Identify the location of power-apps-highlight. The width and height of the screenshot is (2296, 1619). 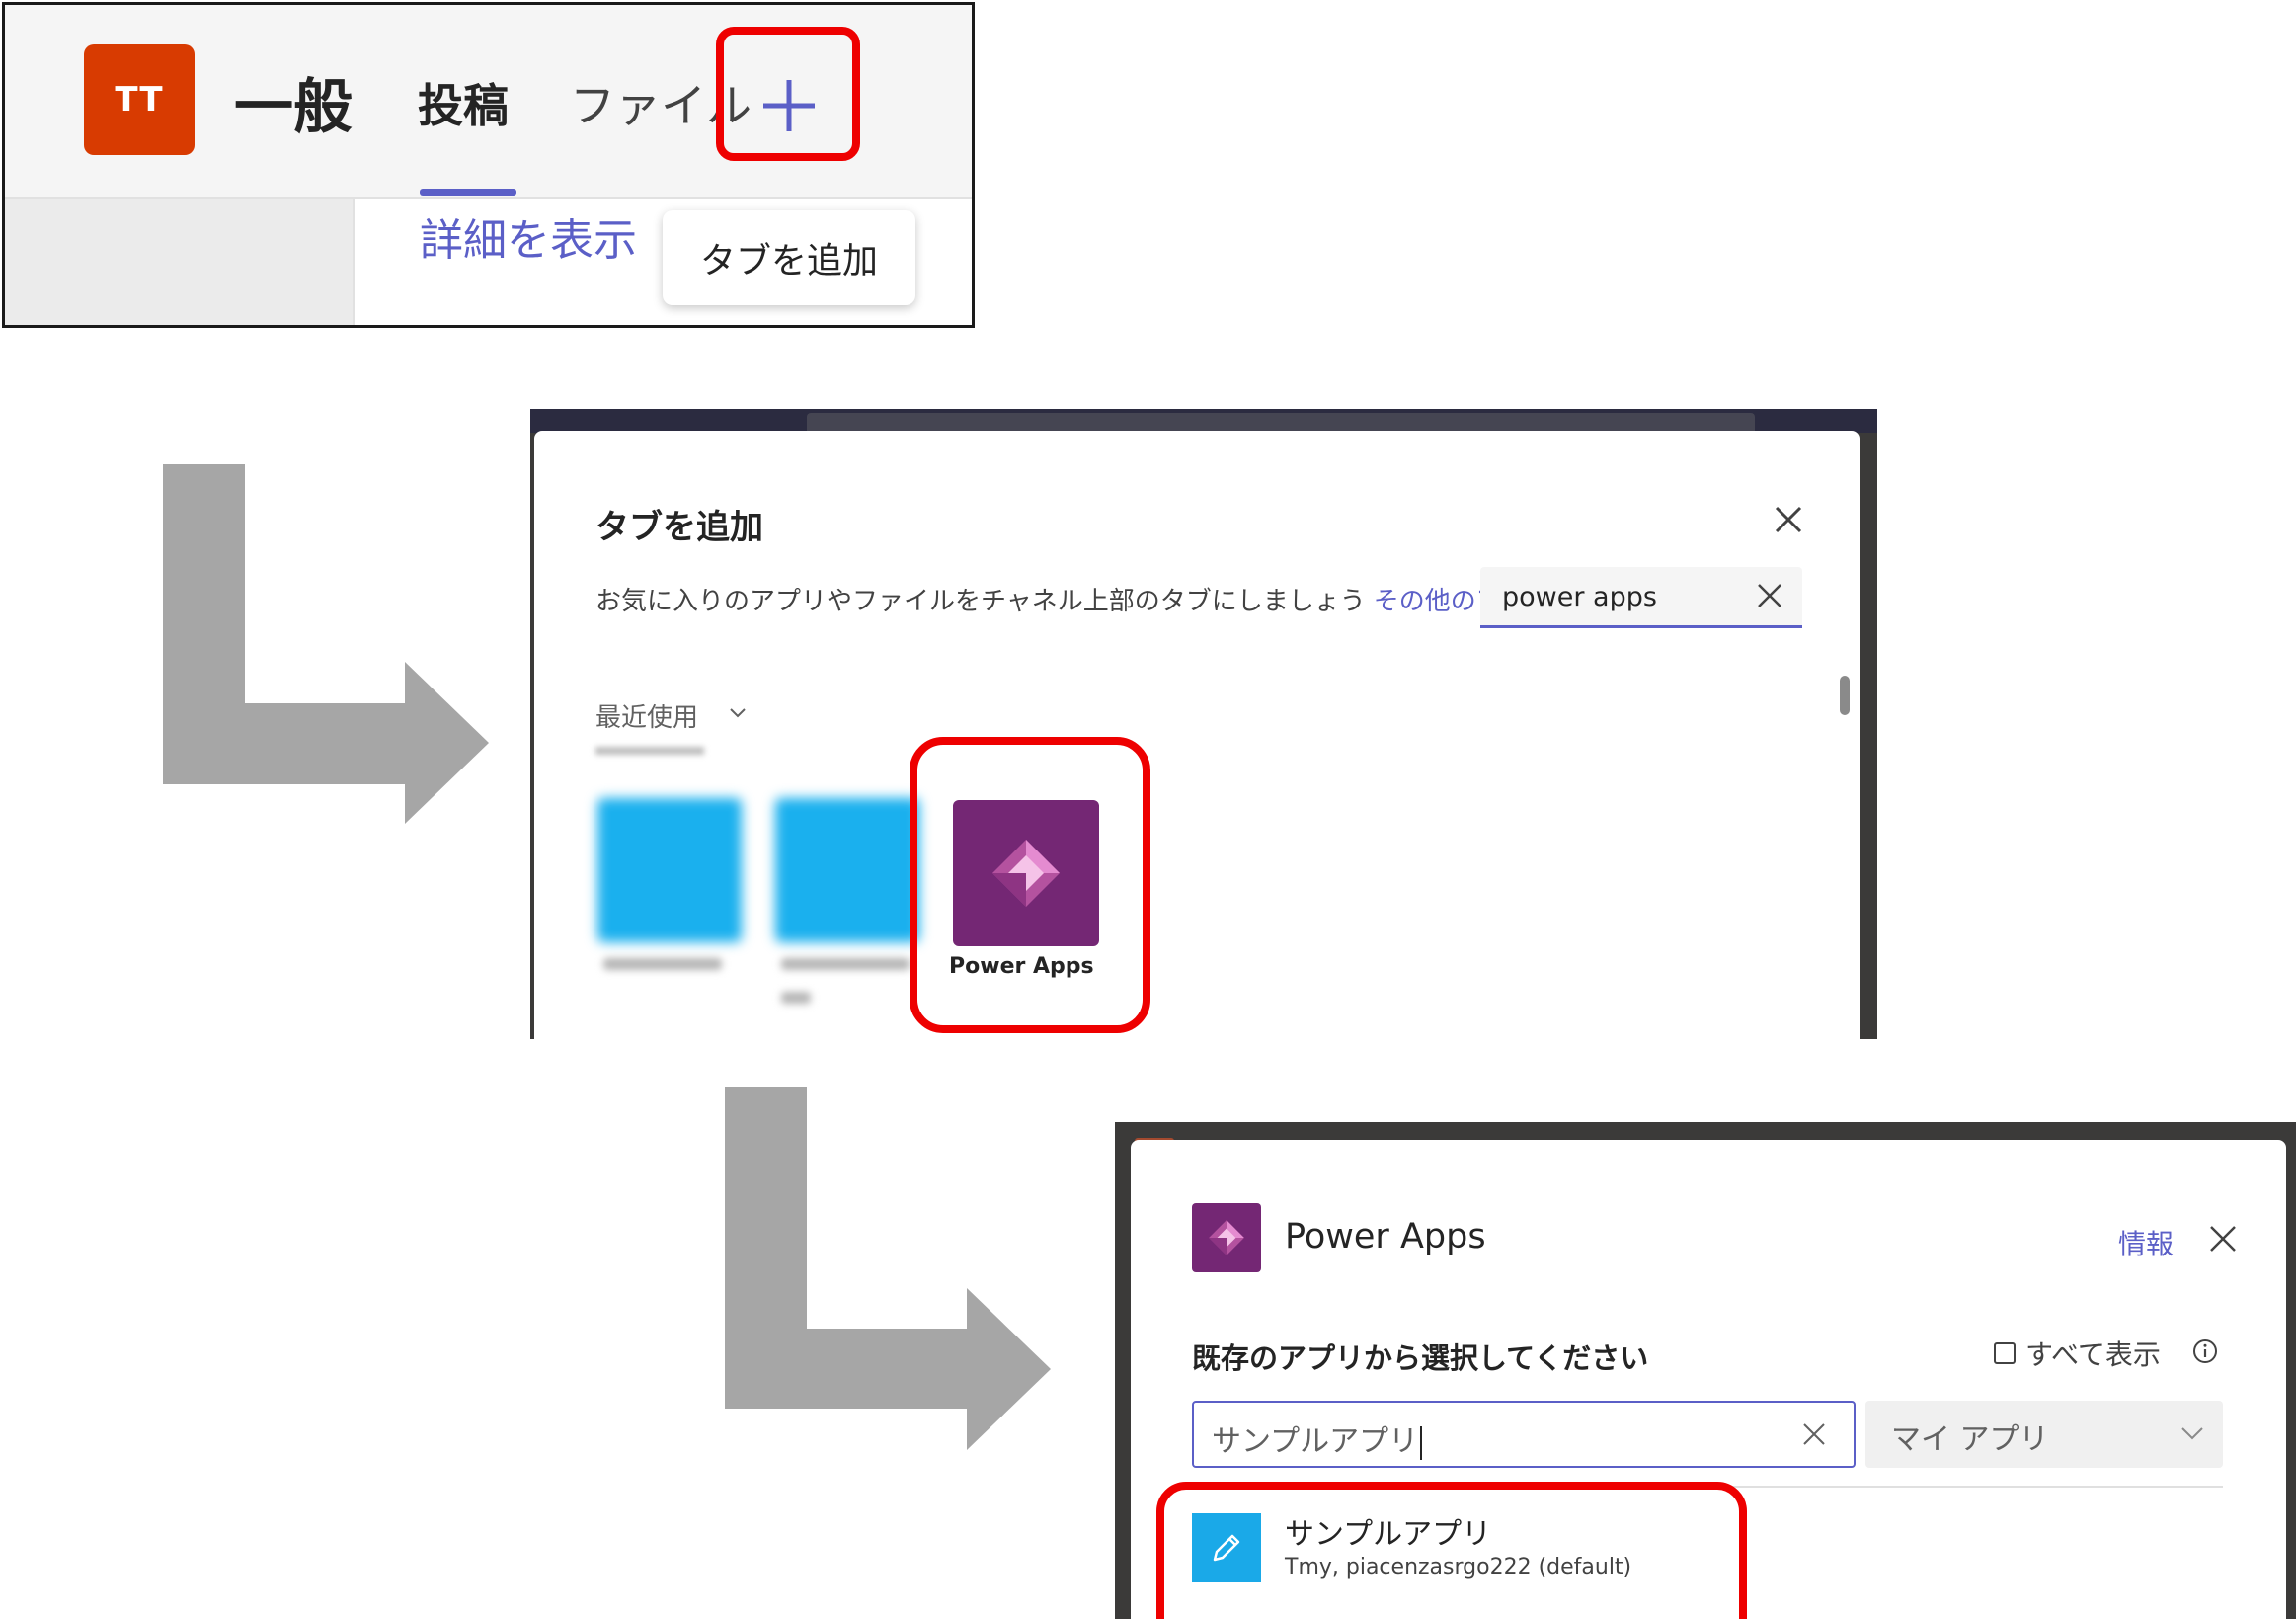
(1030, 885).